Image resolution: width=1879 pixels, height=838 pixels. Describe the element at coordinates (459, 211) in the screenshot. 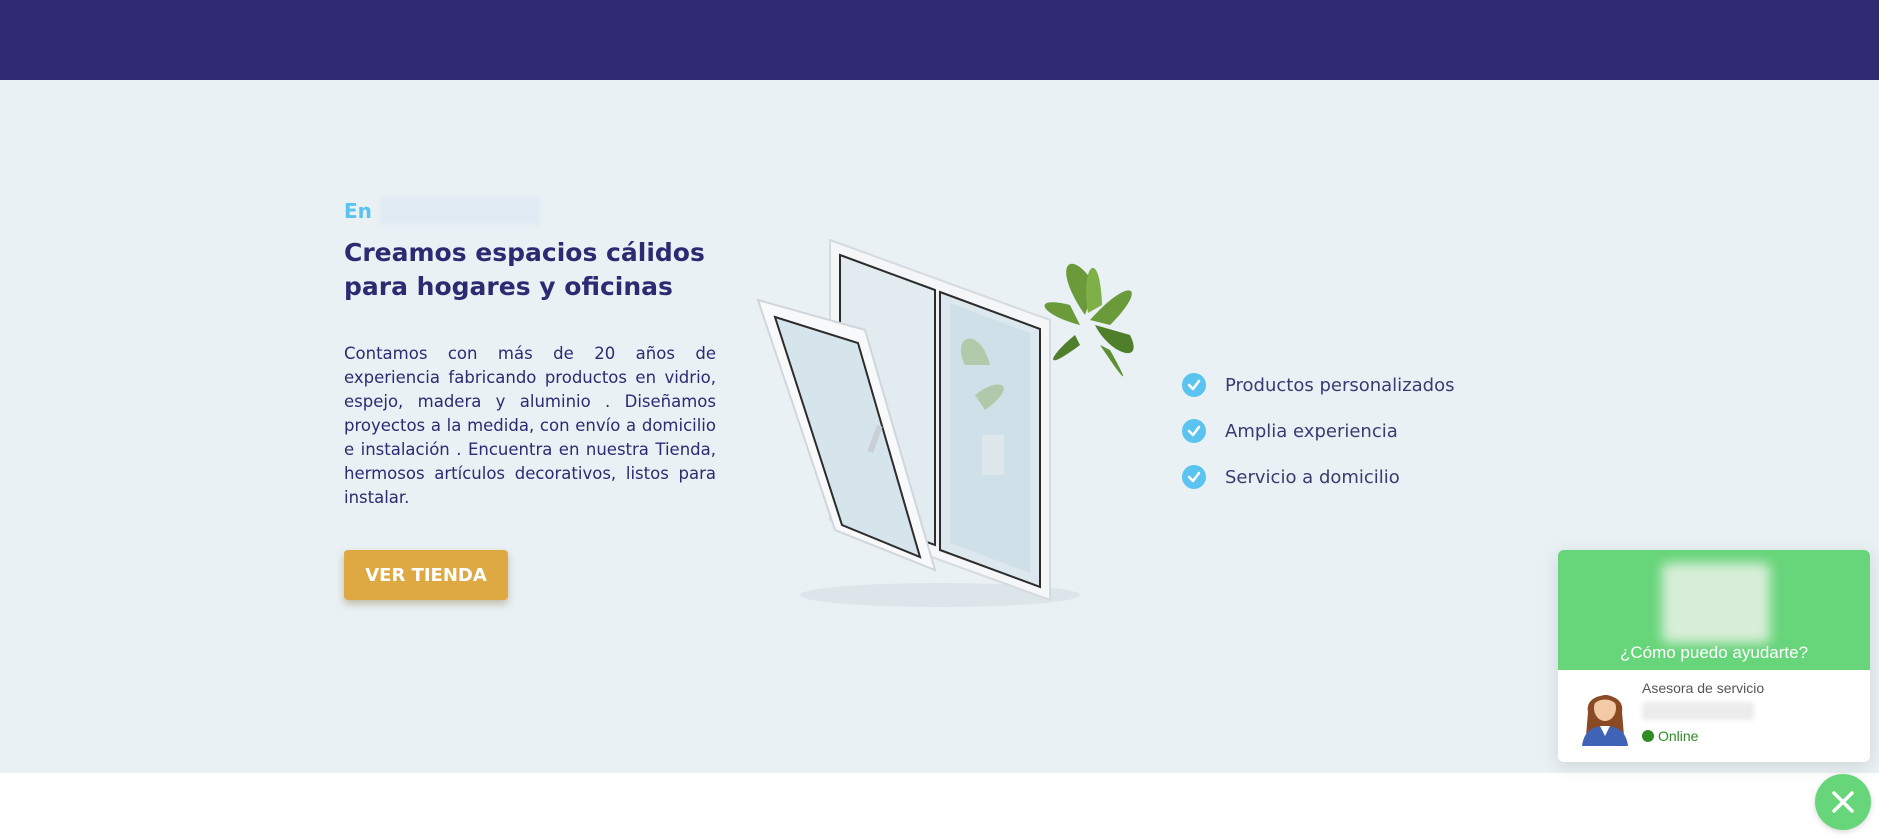

I see `blurred-brand-name` at that location.